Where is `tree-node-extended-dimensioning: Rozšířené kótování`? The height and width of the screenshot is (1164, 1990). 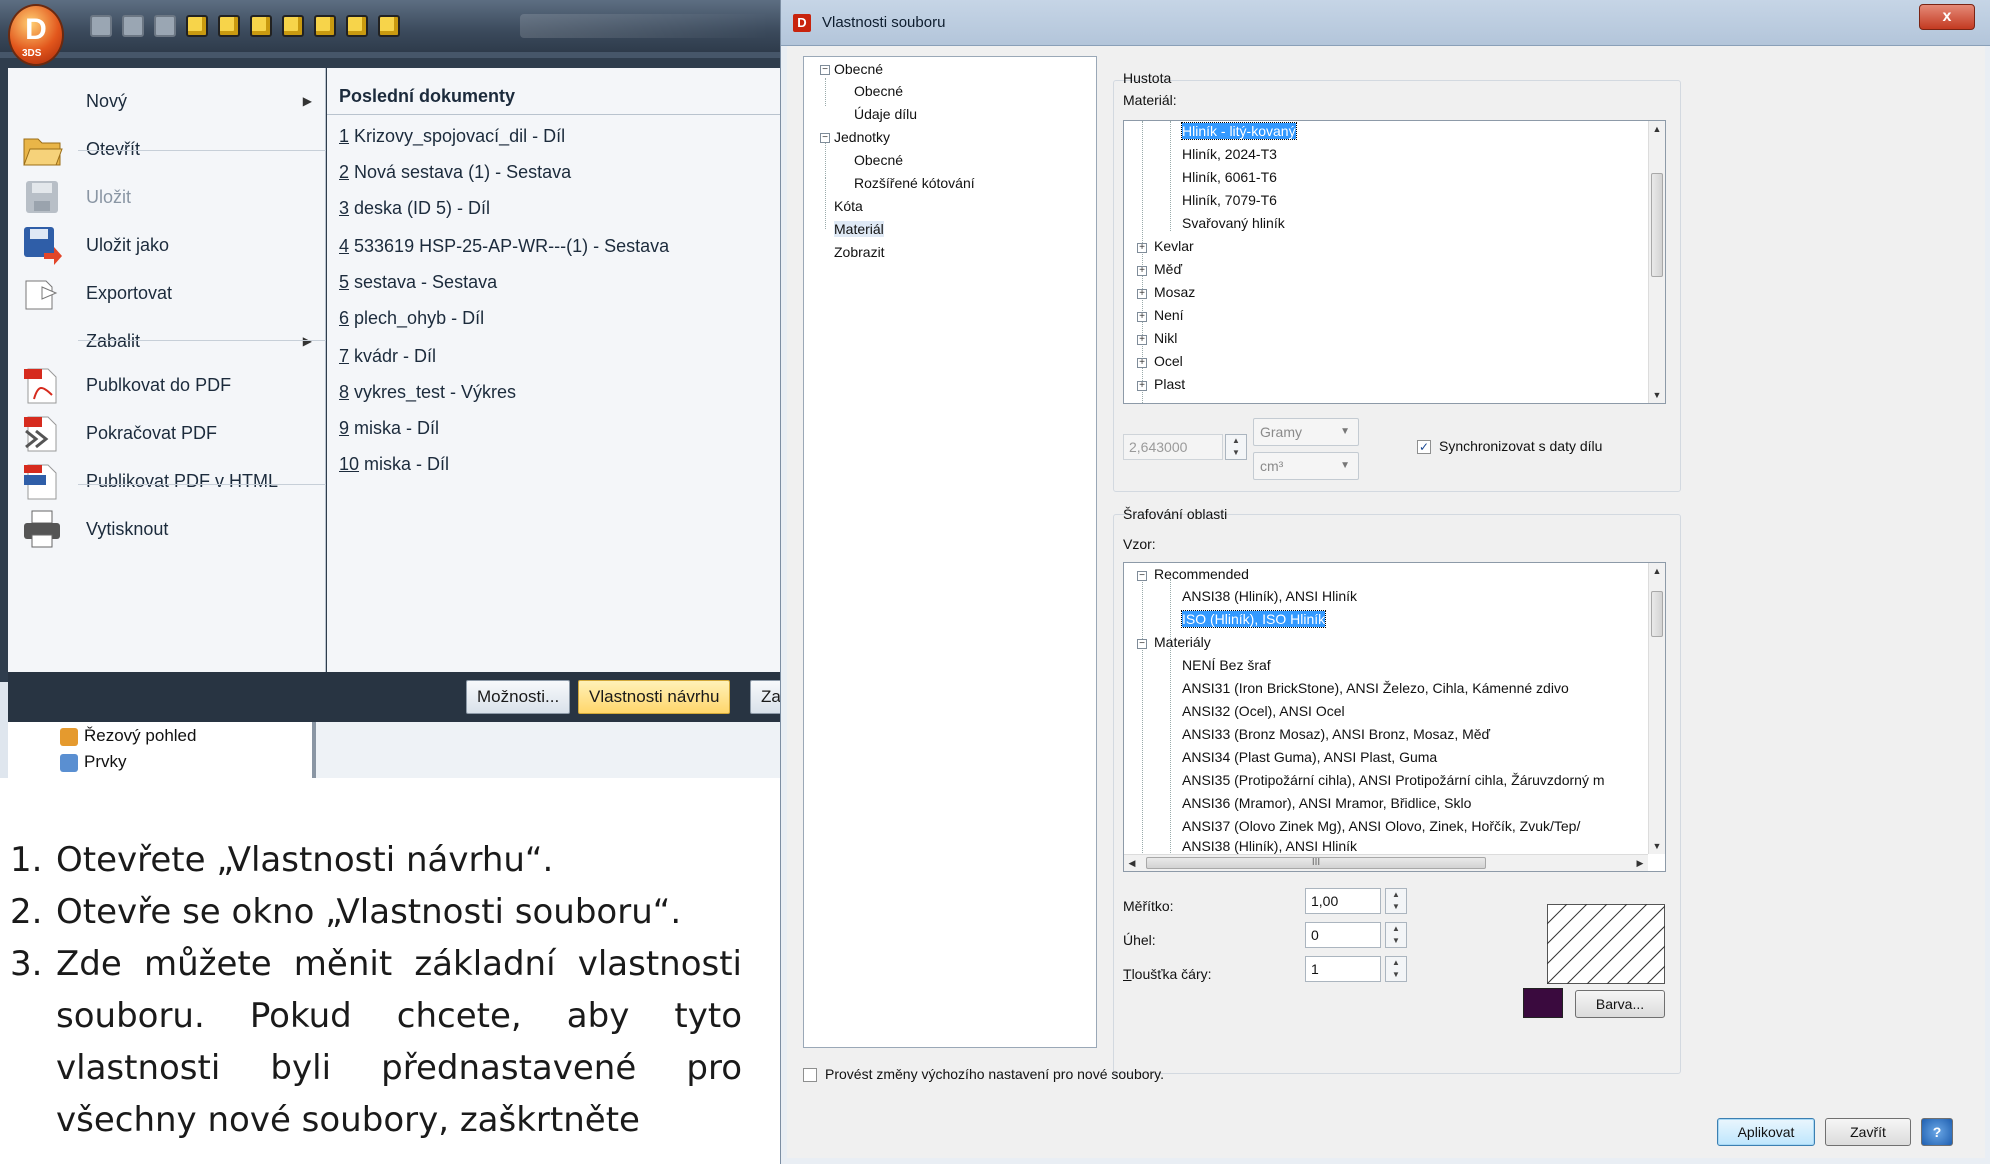
tree-node-extended-dimensioning: Rozšířené kótování is located at coordinates (914, 183).